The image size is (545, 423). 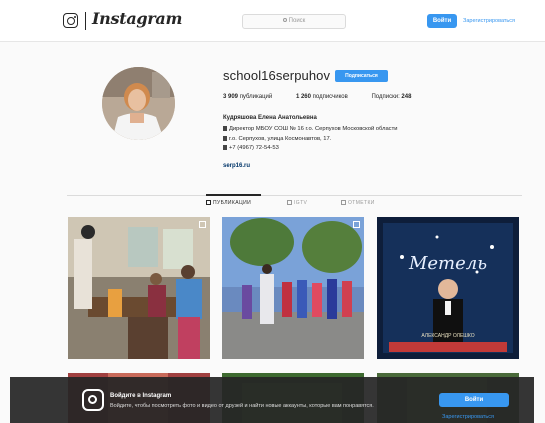 I want to click on tab-igtv: IGTV, so click(x=297, y=203).